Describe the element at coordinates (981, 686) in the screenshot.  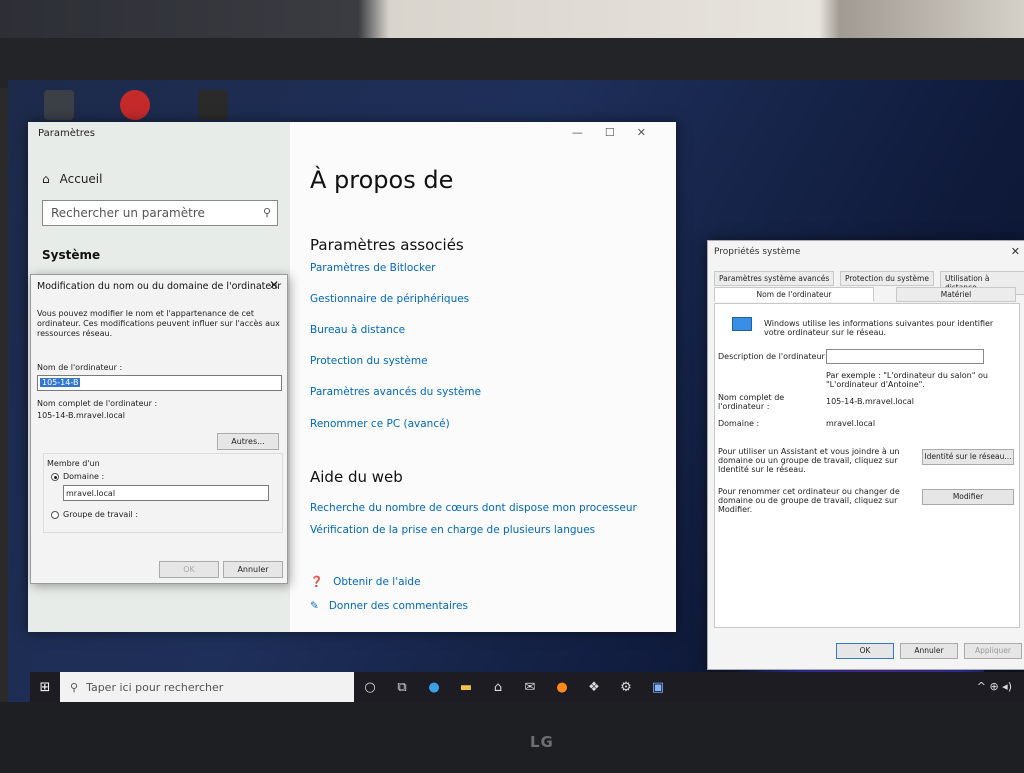
I see `chevron-up-icon: ^` at that location.